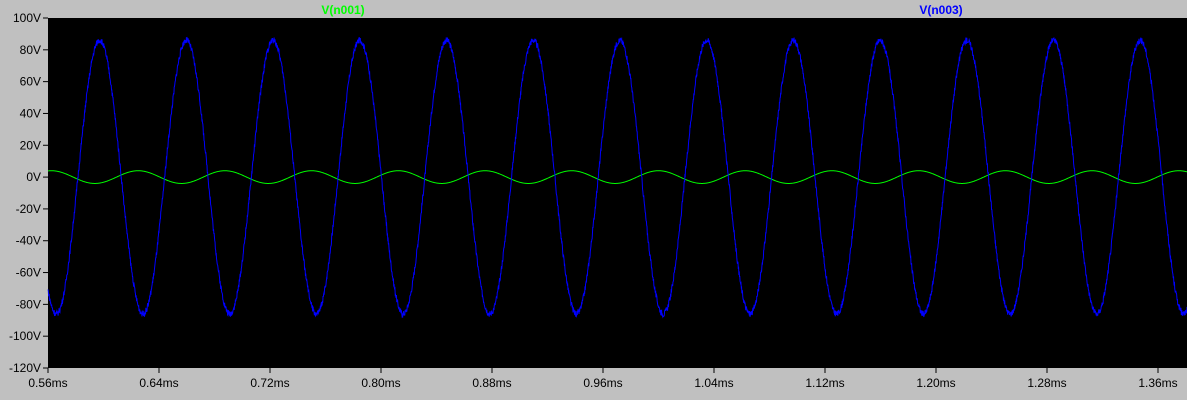 This screenshot has height=400, width=1187. I want to click on x-tick-label: 1.20ms, so click(935, 383).